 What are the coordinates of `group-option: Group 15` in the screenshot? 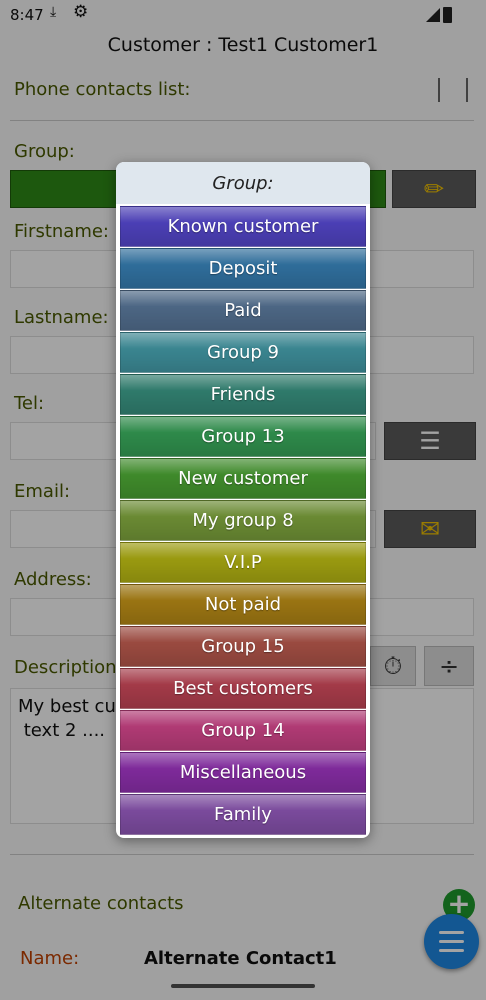 It's located at (243, 646).